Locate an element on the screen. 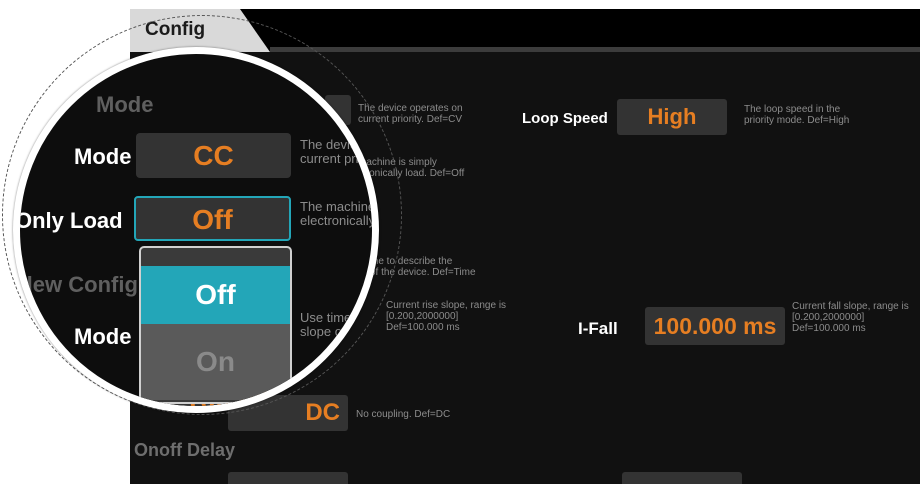  only-load-desc: The machine electronically is located at coordinates (338, 213).